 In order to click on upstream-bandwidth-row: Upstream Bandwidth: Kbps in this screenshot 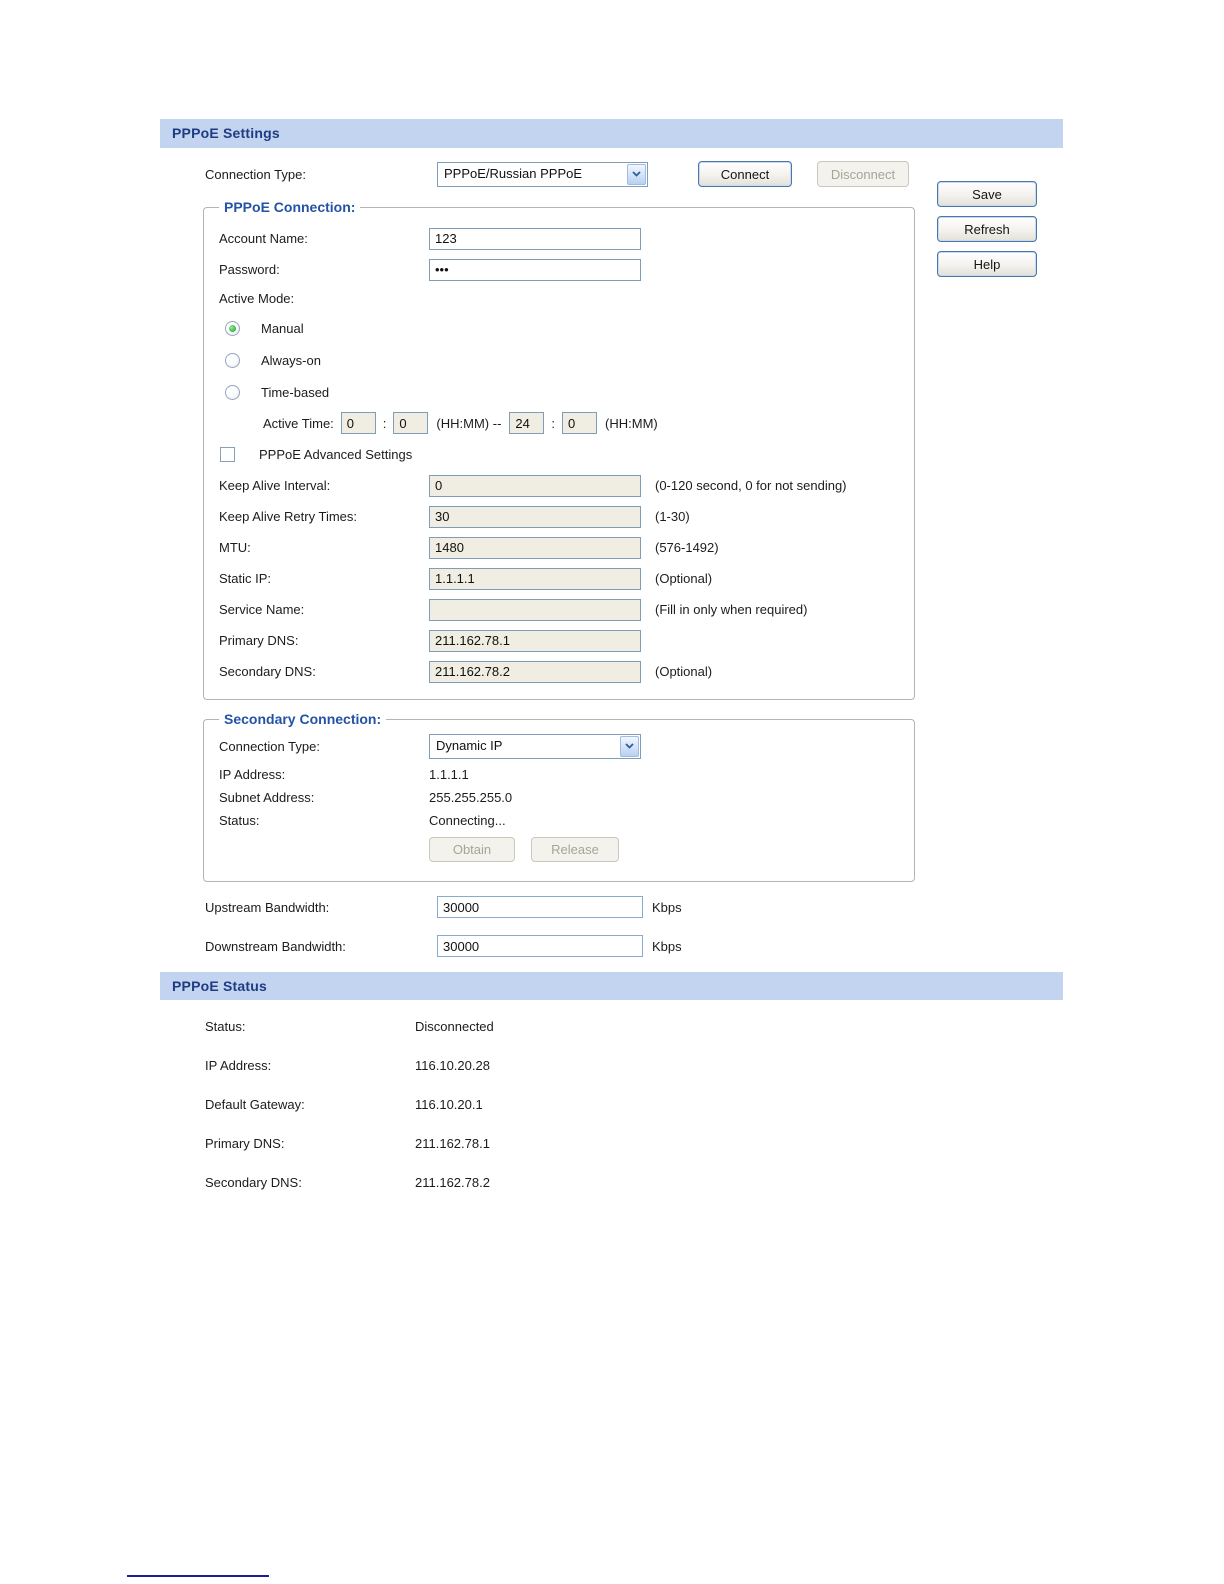, I will do `click(443, 907)`.